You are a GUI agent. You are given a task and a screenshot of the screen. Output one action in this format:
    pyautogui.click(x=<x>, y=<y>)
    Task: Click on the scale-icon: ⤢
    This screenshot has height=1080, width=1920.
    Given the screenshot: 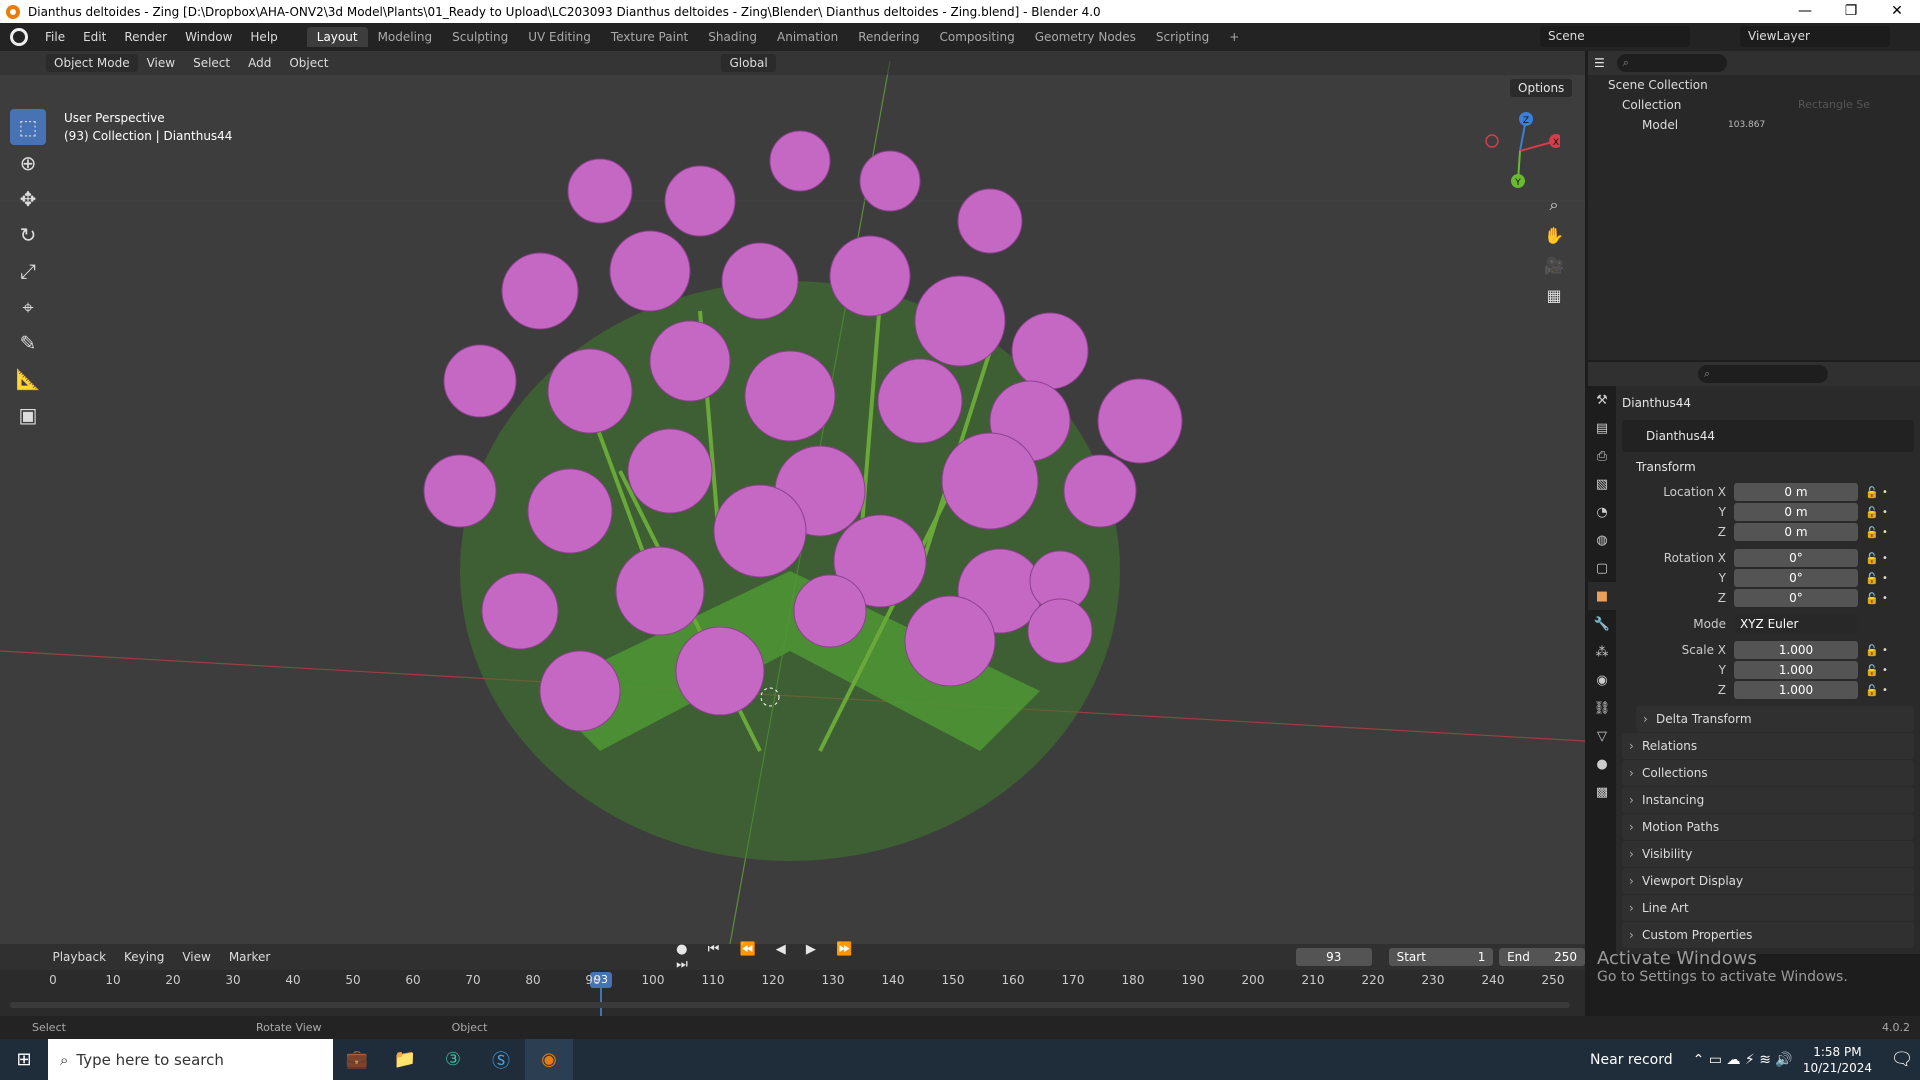 What is the action you would take?
    pyautogui.click(x=28, y=271)
    